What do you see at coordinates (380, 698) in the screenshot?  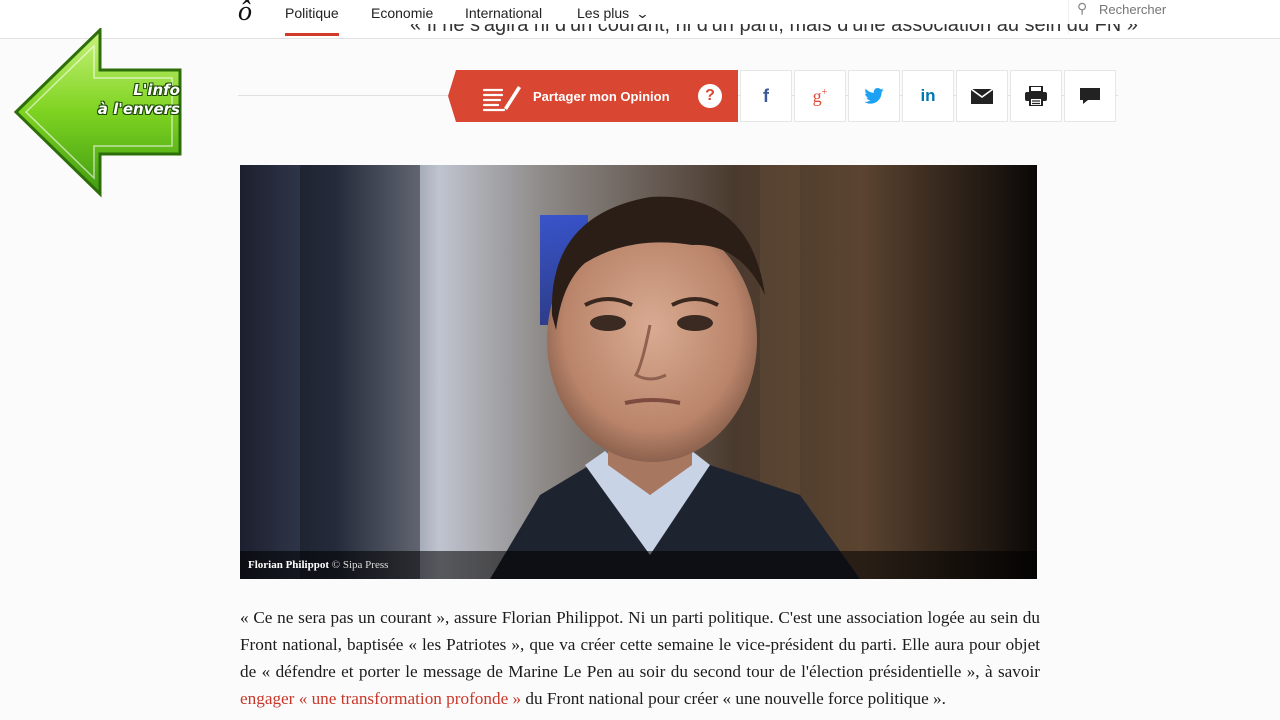 I see `article-link: engager « une transformation profonde »` at bounding box center [380, 698].